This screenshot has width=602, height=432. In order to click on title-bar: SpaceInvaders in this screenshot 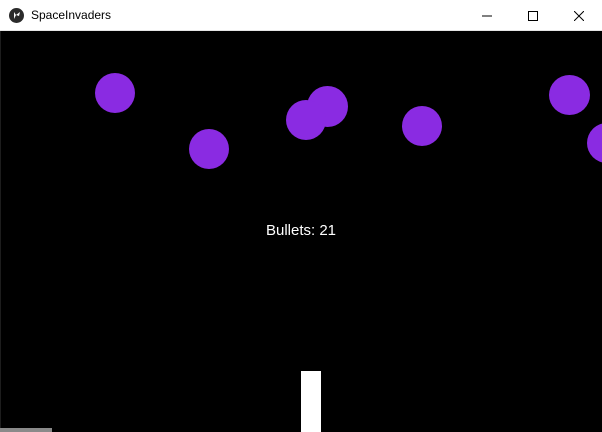, I will do `click(301, 15)`.